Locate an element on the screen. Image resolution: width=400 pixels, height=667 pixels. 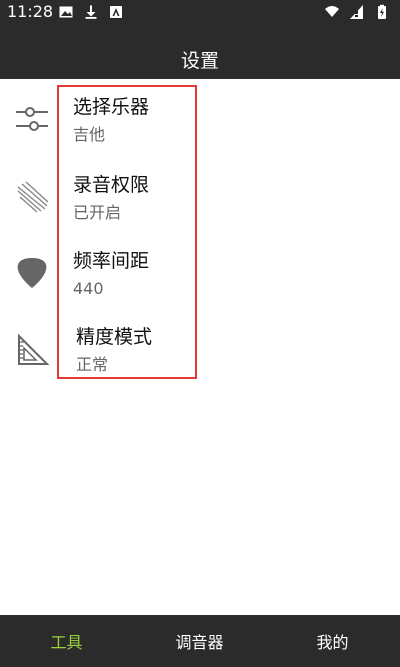
a-box-icon is located at coordinates (116, 12).